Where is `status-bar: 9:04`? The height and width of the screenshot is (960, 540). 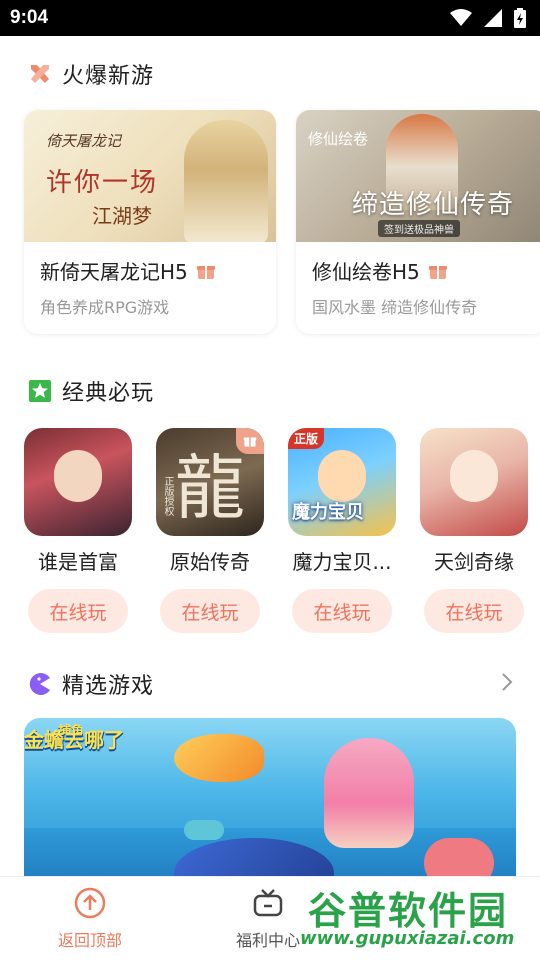 status-bar: 9:04 is located at coordinates (270, 18).